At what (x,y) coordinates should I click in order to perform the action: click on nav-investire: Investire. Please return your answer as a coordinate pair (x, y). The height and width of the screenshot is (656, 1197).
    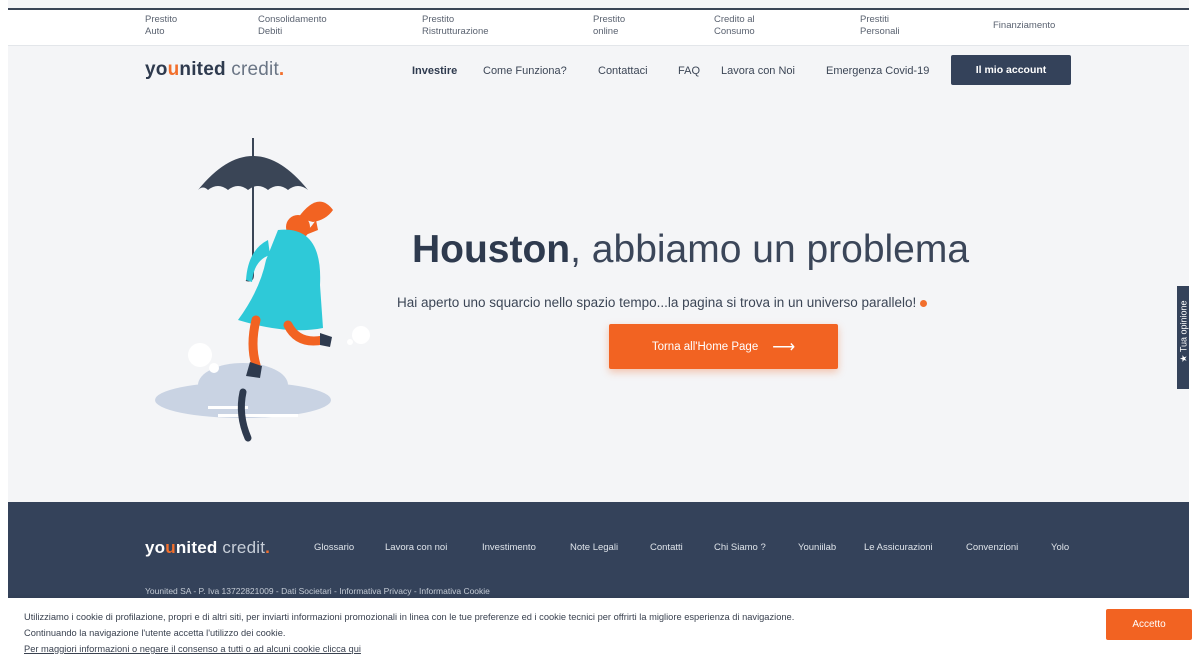
    Looking at the image, I should click on (434, 71).